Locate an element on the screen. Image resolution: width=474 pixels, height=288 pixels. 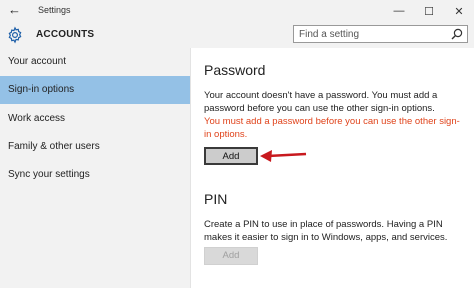
window-controls: — ☐ ✕ is located at coordinates (429, 11).